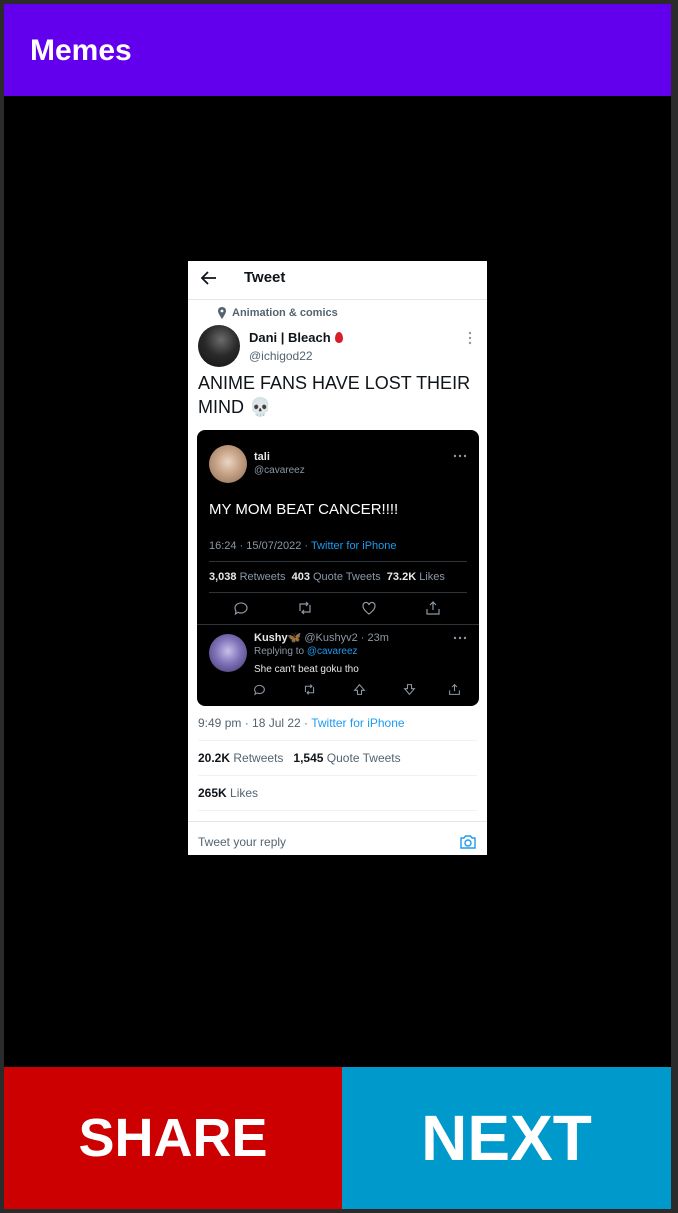  What do you see at coordinates (338, 337) in the screenshot?
I see `blood-drop-icon` at bounding box center [338, 337].